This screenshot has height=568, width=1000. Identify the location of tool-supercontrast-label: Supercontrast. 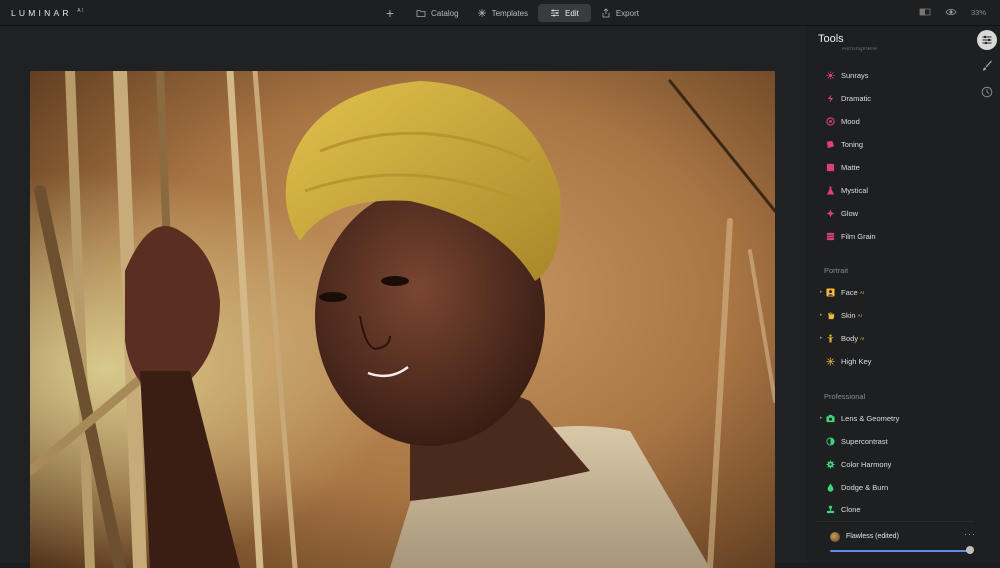
(864, 441).